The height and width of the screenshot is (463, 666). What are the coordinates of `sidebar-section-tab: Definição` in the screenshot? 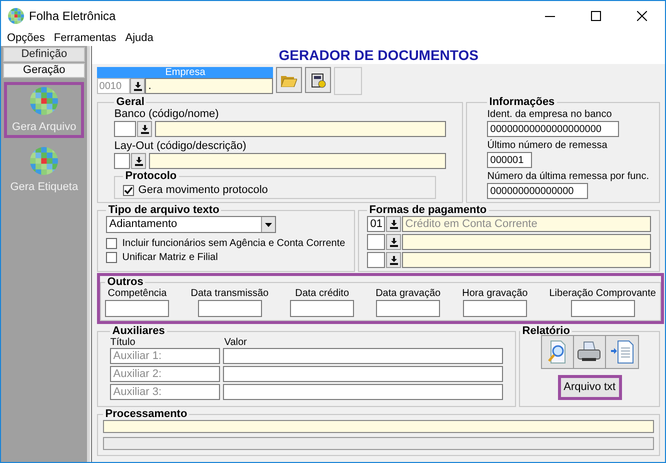 It's located at (44, 54).